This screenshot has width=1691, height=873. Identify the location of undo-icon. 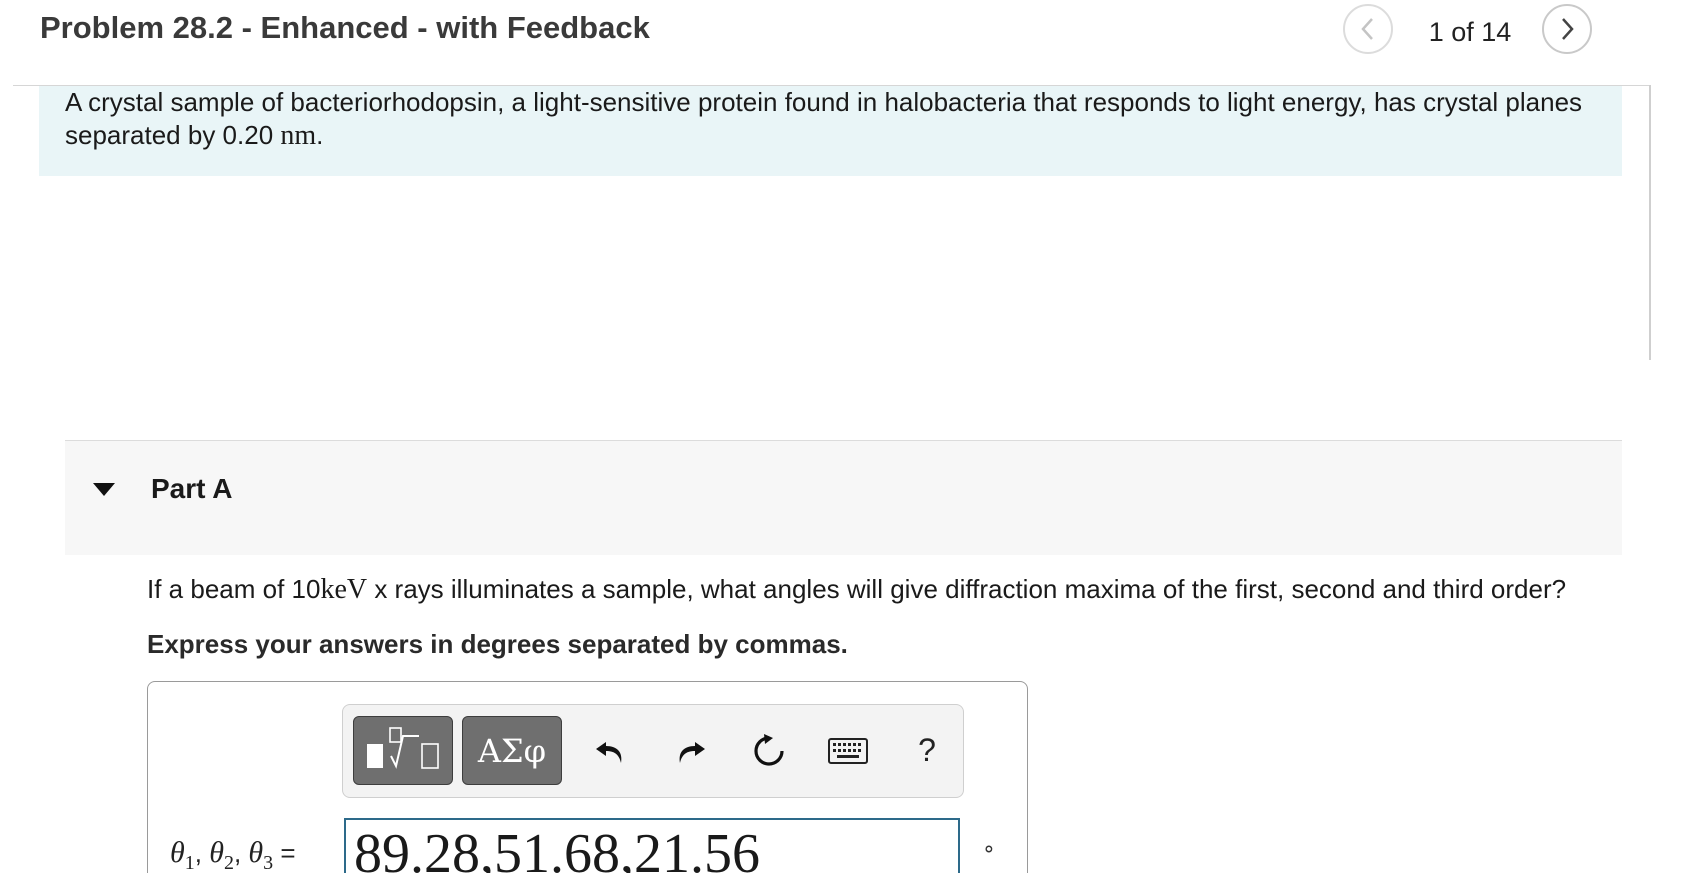
(609, 752).